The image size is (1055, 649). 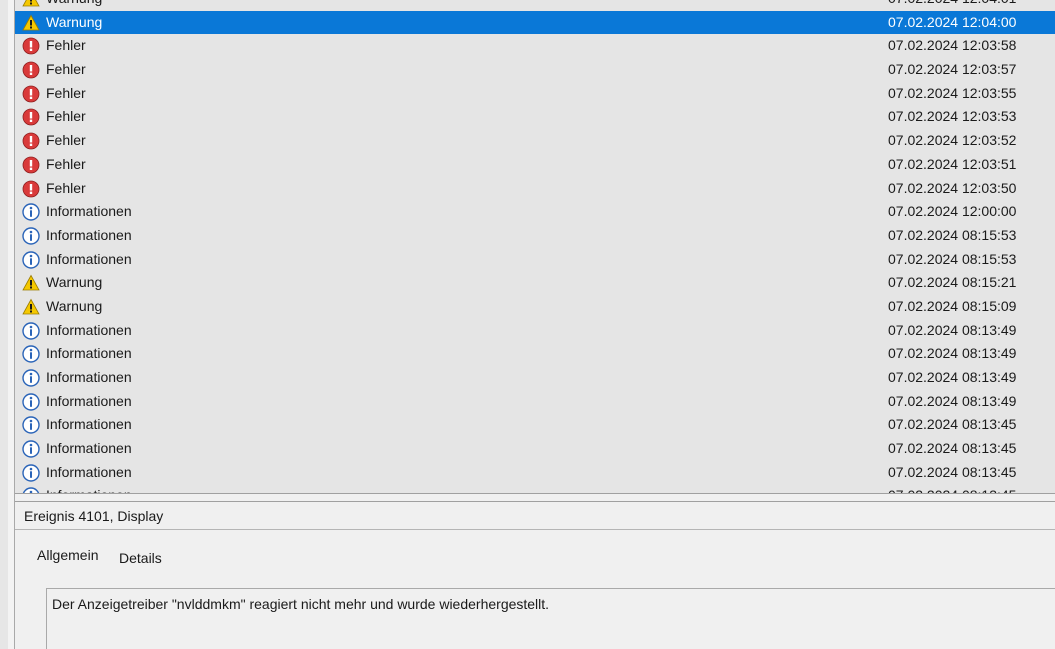 I want to click on event-datetime: 07.02.2024 12:04:00, so click(x=952, y=21).